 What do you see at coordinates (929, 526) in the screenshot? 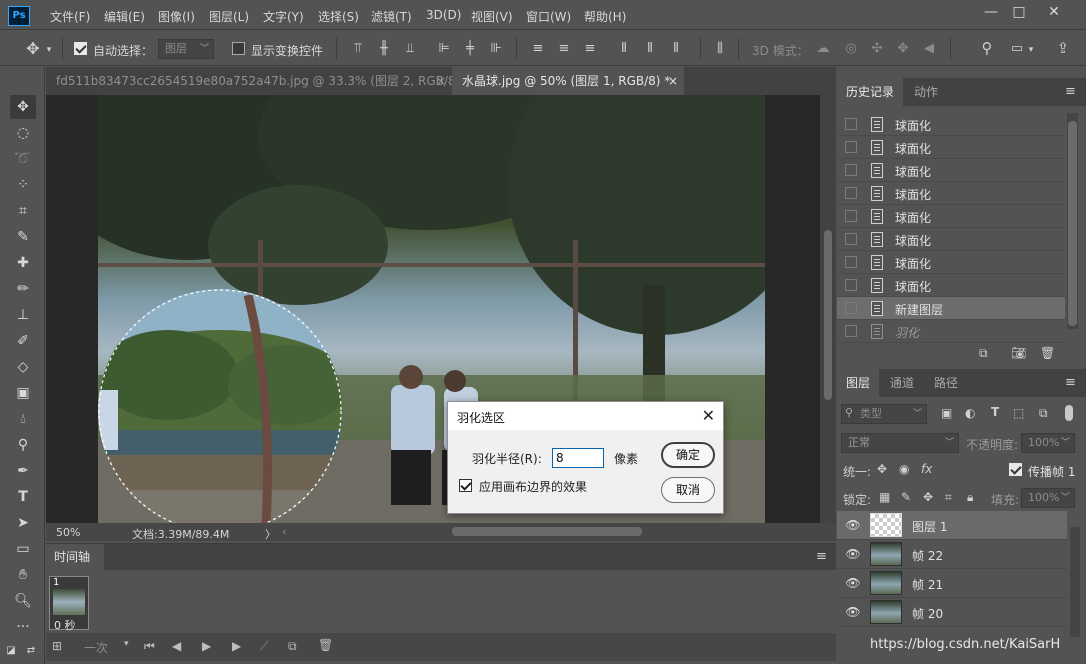
I see `layer-name: 图层 1` at bounding box center [929, 526].